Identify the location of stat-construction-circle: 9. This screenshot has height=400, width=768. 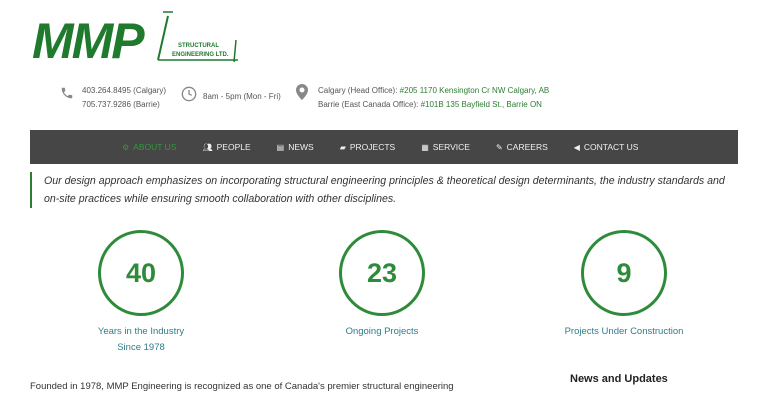
(624, 273).